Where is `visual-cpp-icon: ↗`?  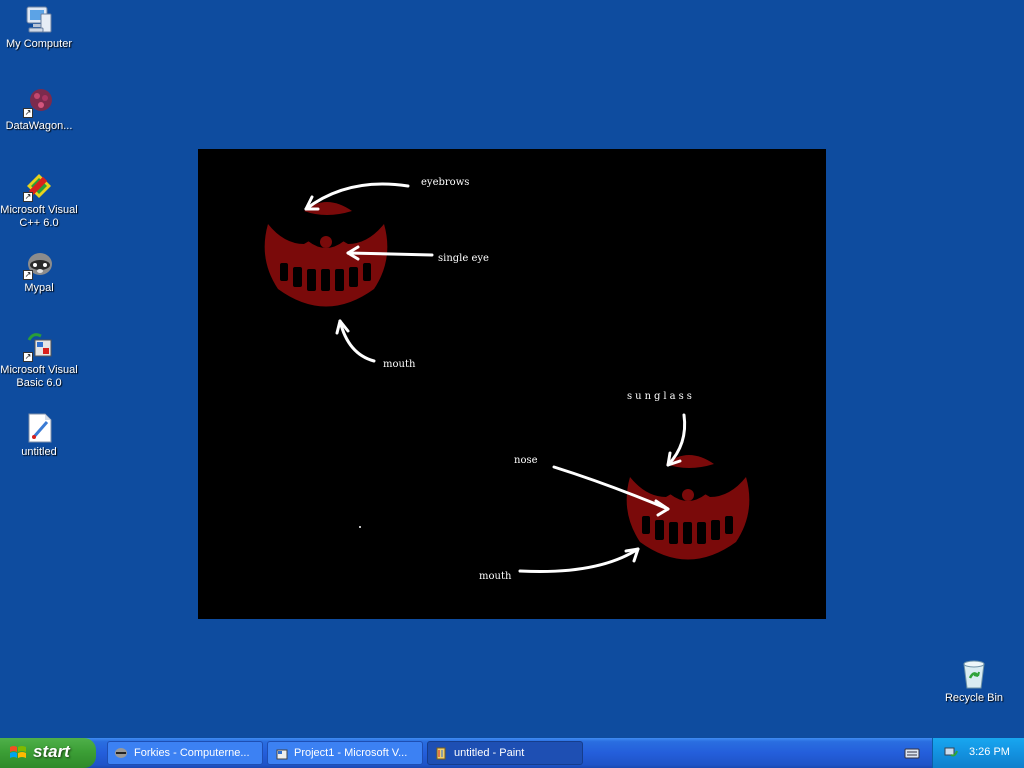 visual-cpp-icon: ↗ is located at coordinates (39, 186).